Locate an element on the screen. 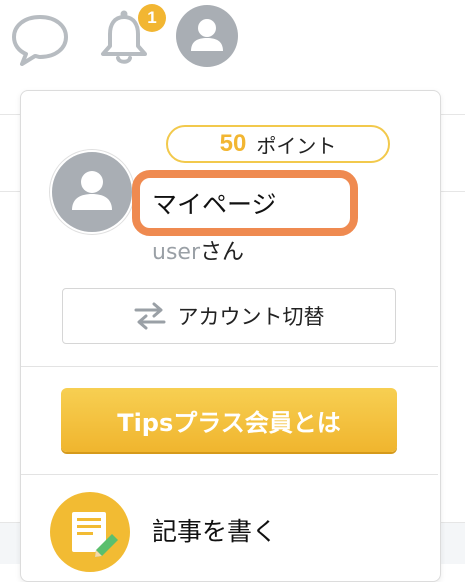  notification-badge: 1 is located at coordinates (152, 18).